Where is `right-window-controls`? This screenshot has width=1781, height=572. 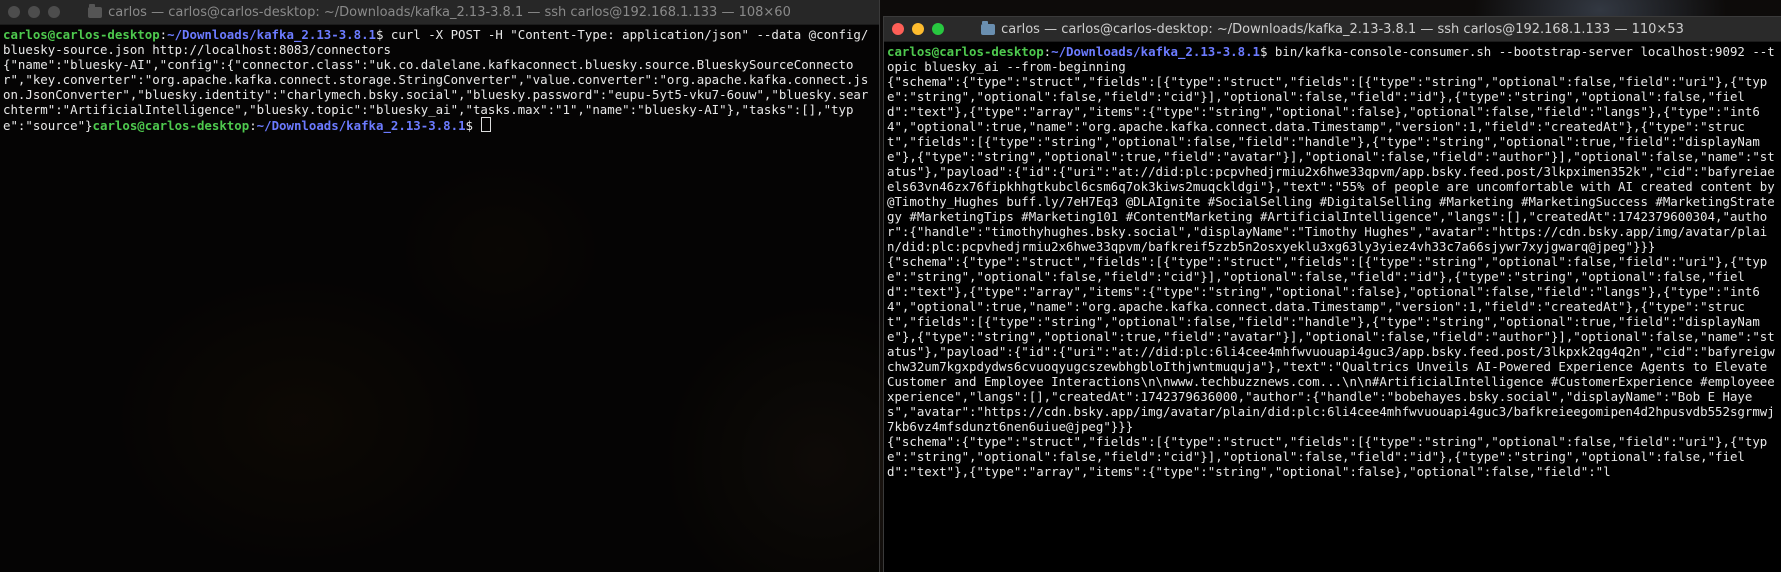
right-window-controls is located at coordinates (914, 29).